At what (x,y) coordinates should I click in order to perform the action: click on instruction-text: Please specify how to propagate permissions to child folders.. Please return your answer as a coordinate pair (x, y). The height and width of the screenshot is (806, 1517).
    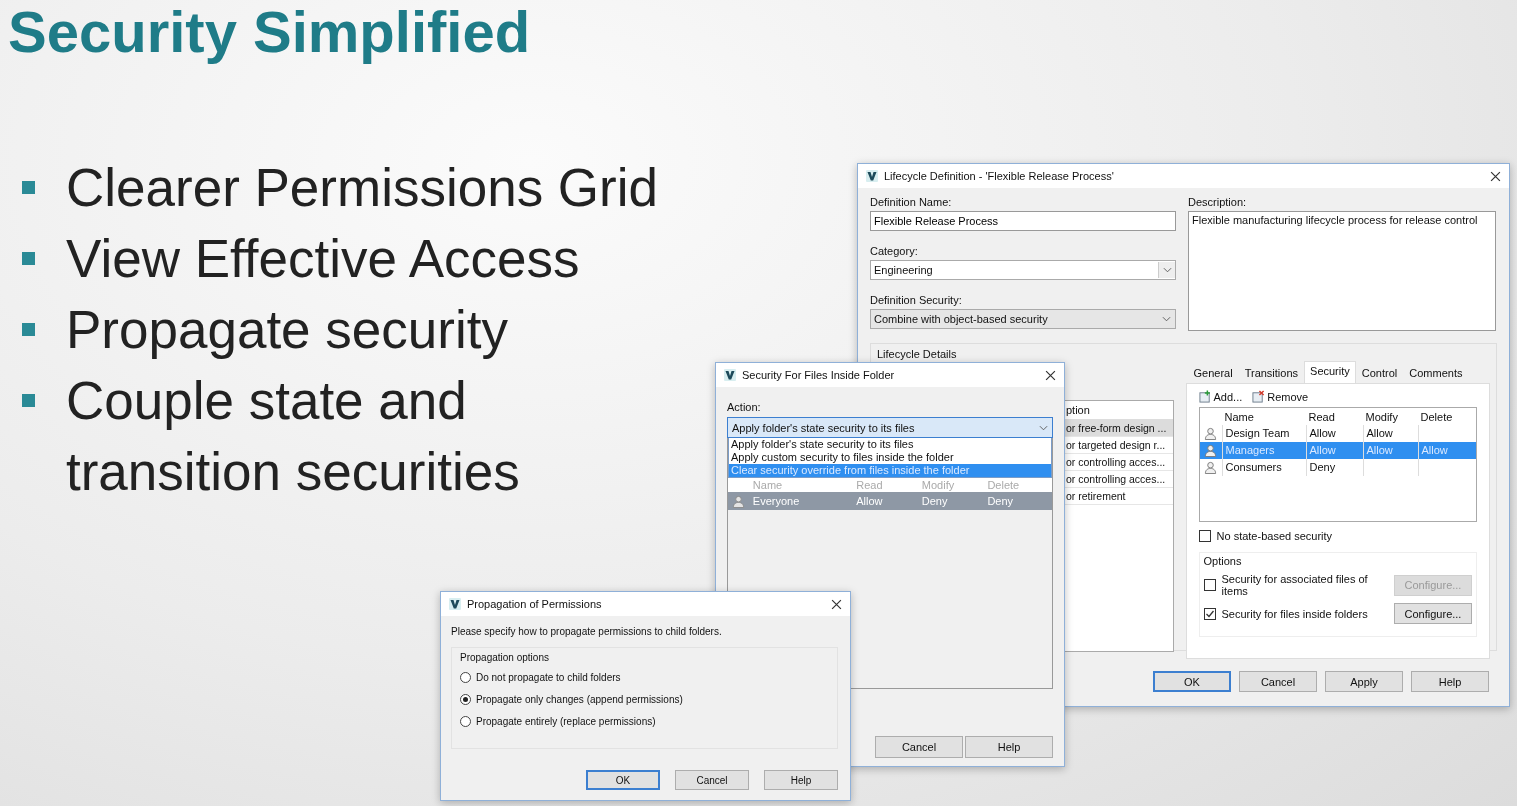
    Looking at the image, I should click on (587, 631).